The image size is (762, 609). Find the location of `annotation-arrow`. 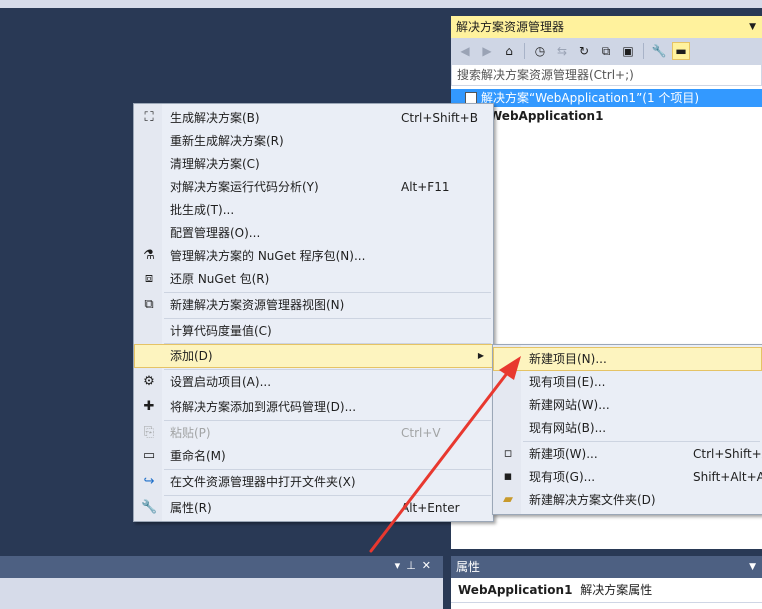

annotation-arrow is located at coordinates (445, 454).